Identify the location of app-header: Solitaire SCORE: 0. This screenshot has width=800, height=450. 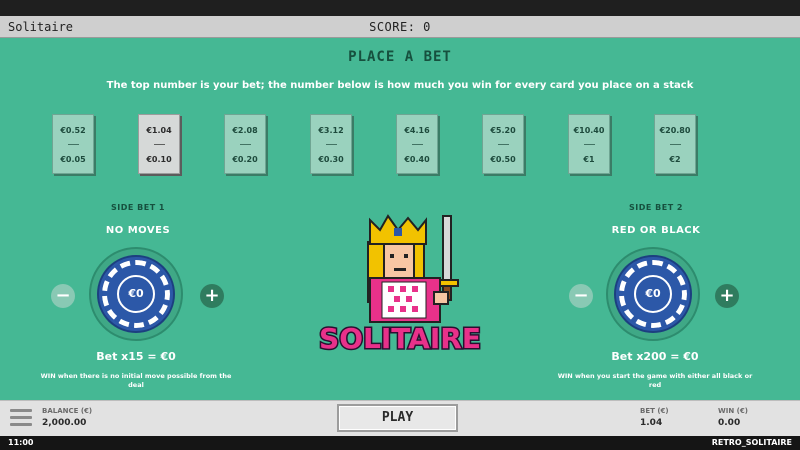
(400, 27).